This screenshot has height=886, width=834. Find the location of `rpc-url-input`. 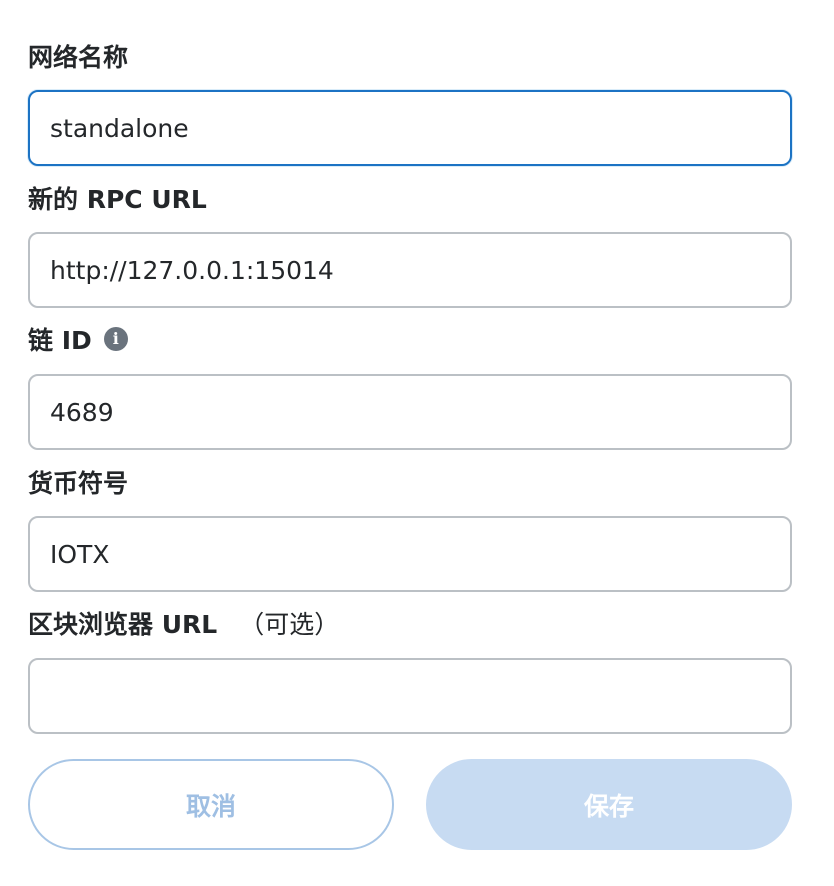

rpc-url-input is located at coordinates (410, 270).